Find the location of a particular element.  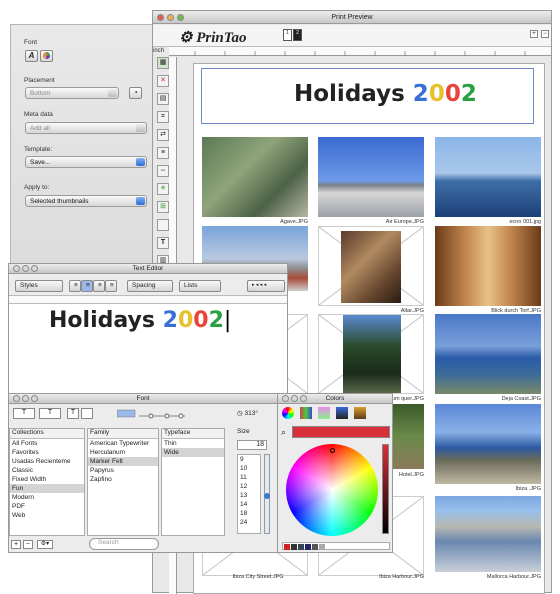

blank-tool-icon is located at coordinates (163, 225).